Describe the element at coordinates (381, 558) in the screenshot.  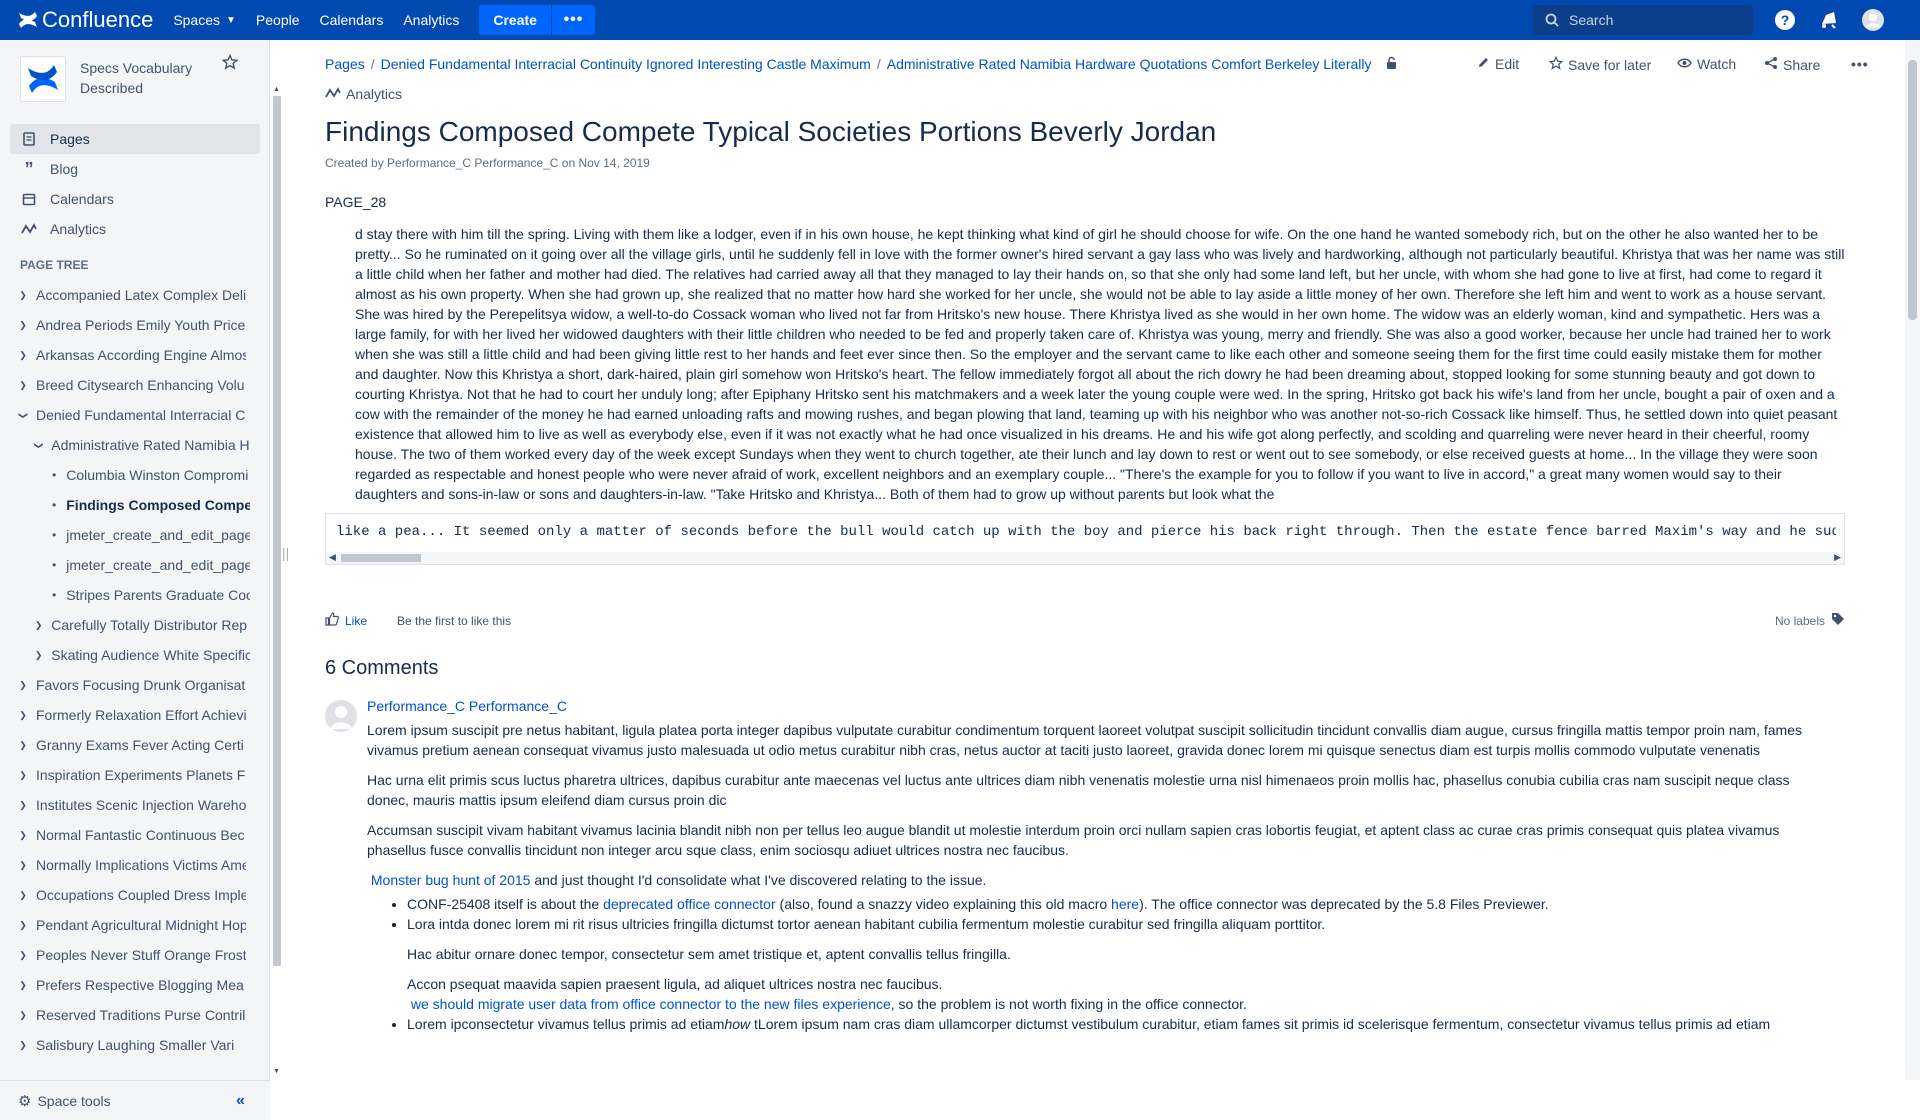
I see `code-scroll-thumb` at that location.